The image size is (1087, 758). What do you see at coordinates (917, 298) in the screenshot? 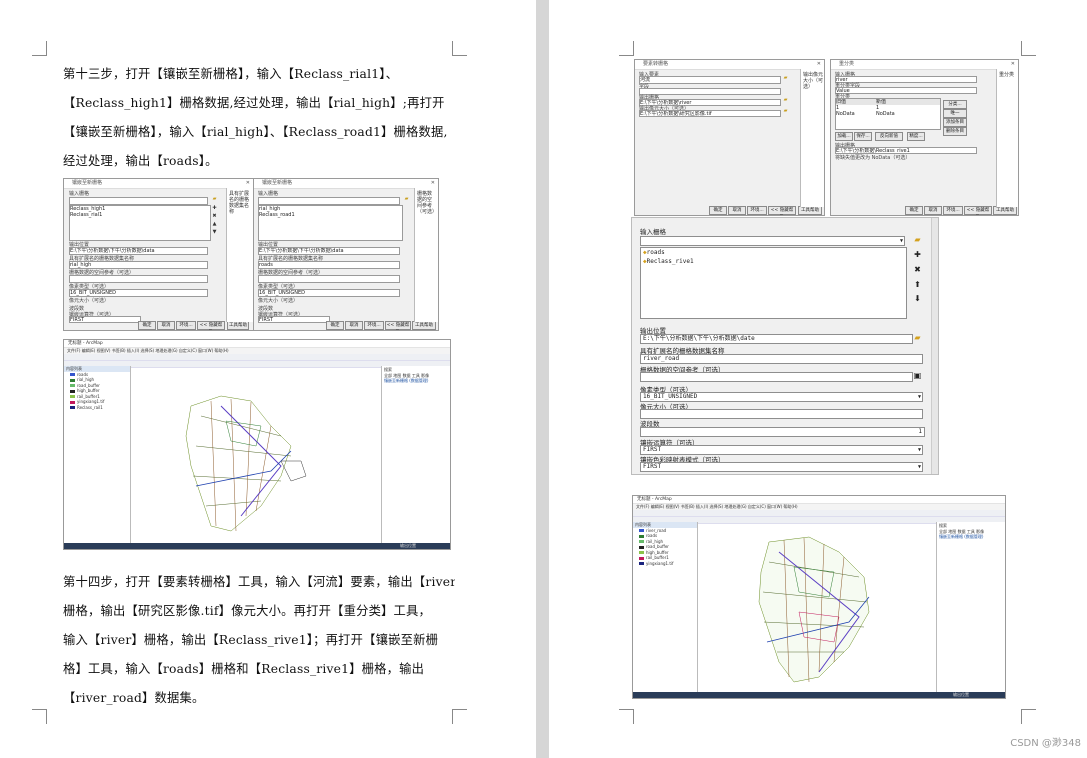
I see `down-arrow-icon: ⬇` at bounding box center [917, 298].